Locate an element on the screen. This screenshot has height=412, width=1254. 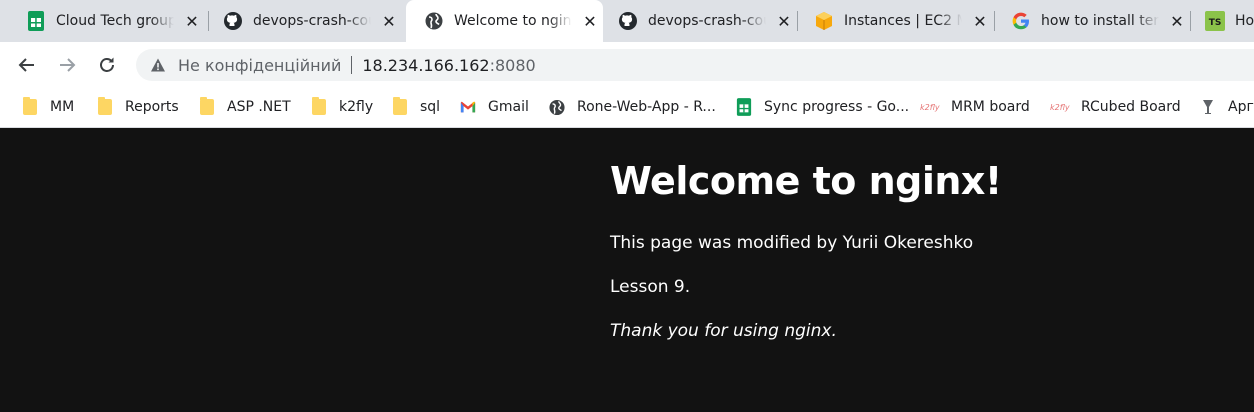
bookmark-label: MRM board is located at coordinates (990, 107).